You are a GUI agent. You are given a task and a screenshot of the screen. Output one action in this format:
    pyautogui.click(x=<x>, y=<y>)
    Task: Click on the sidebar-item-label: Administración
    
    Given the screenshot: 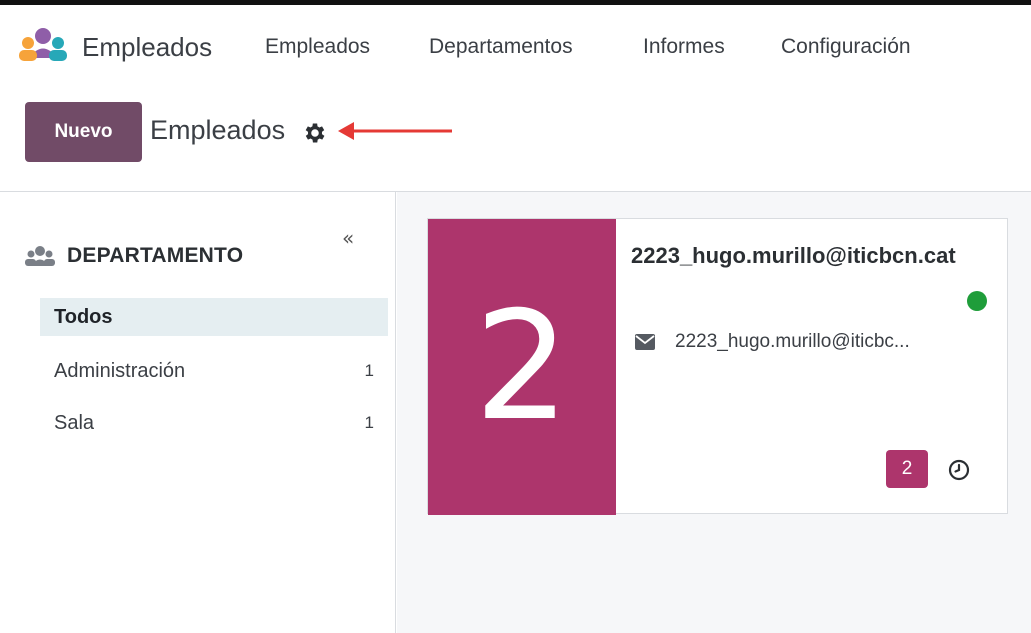 What is the action you would take?
    pyautogui.click(x=120, y=370)
    